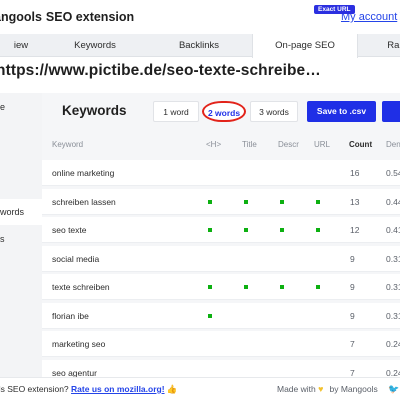  I want to click on keyword-cell: seo texte, so click(69, 230).